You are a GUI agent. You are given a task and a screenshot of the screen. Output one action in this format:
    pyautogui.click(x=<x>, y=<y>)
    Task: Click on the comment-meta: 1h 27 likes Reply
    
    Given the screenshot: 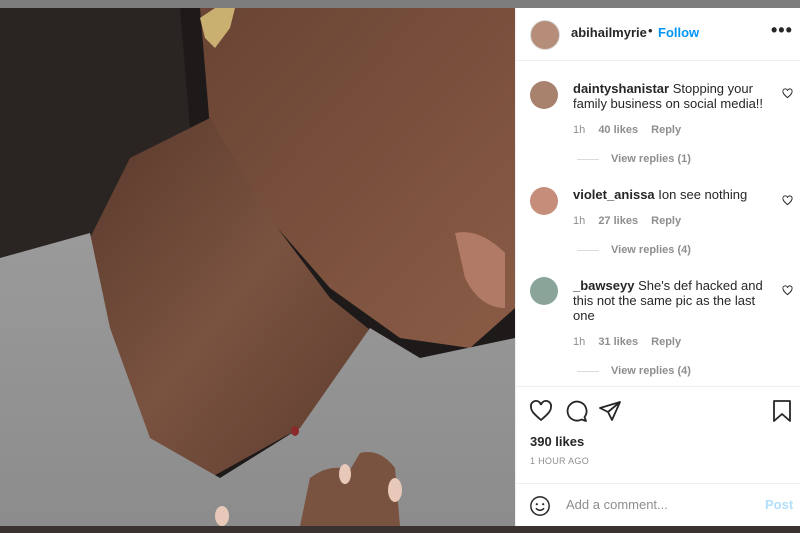 What is the action you would take?
    pyautogui.click(x=632, y=221)
    